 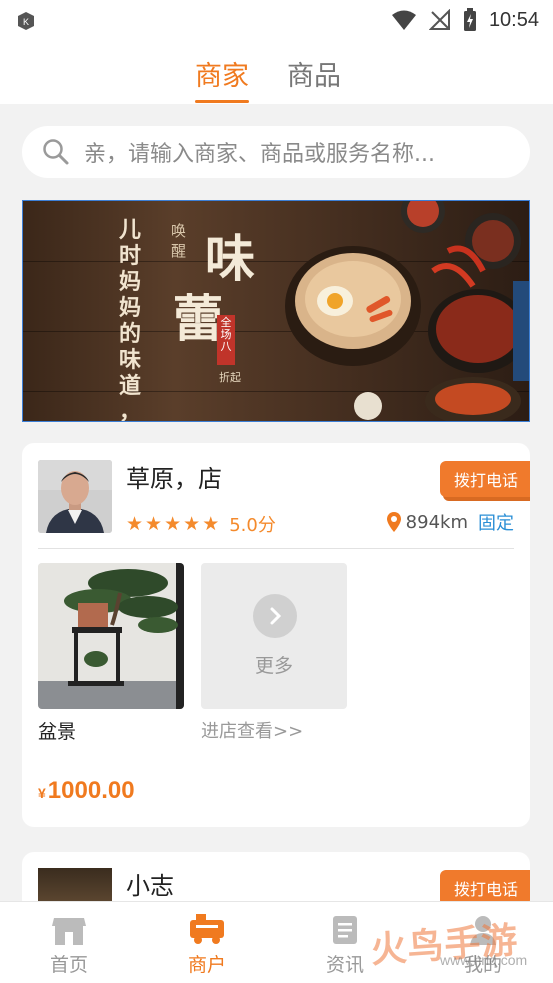 I want to click on search-icon, so click(x=56, y=152).